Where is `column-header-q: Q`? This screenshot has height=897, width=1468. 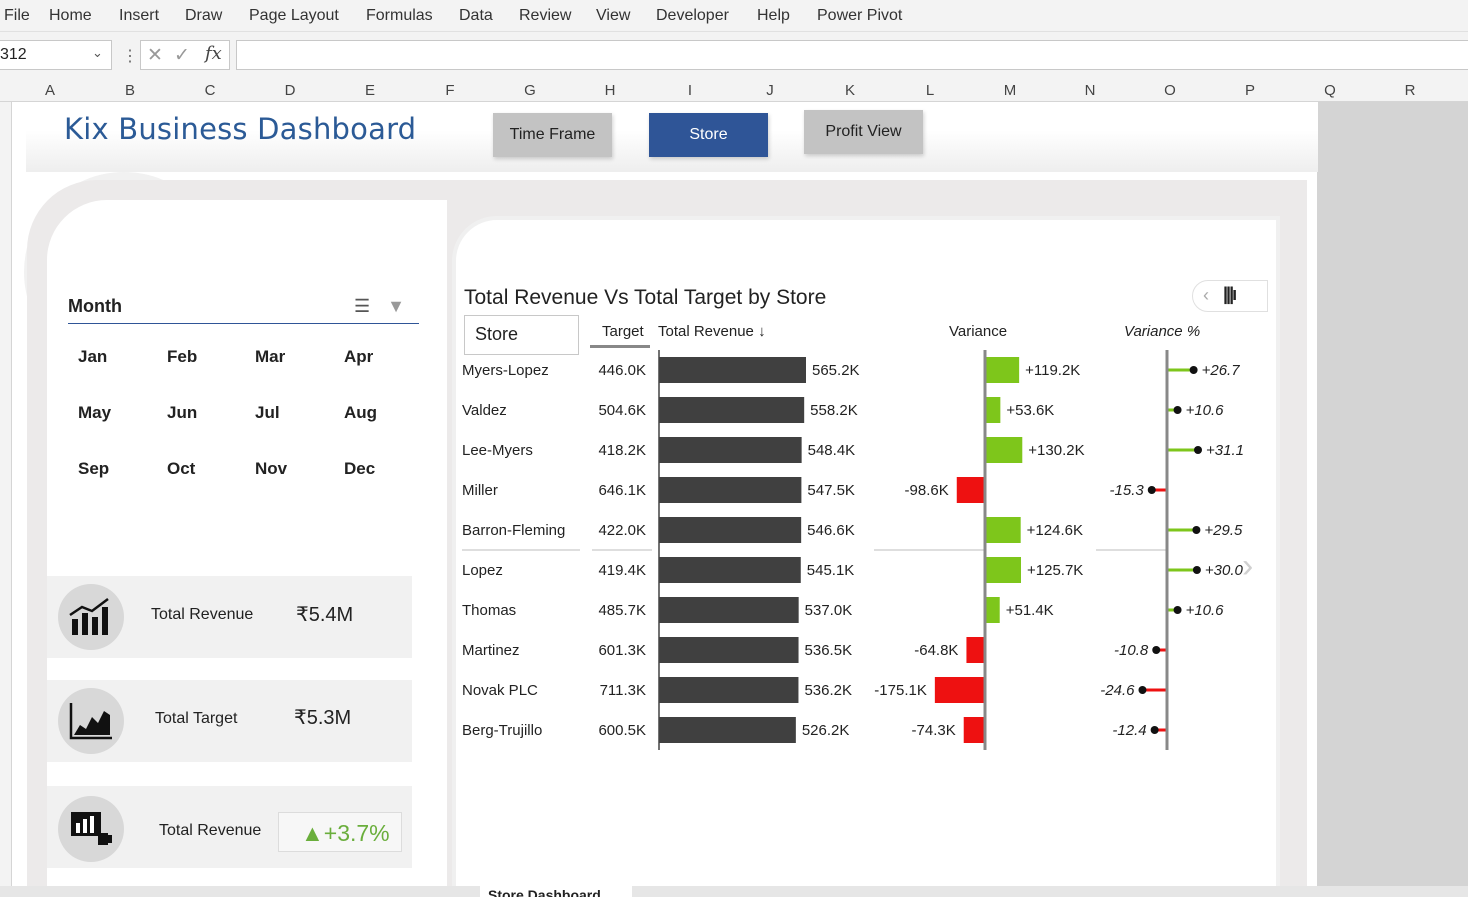 column-header-q: Q is located at coordinates (1330, 90).